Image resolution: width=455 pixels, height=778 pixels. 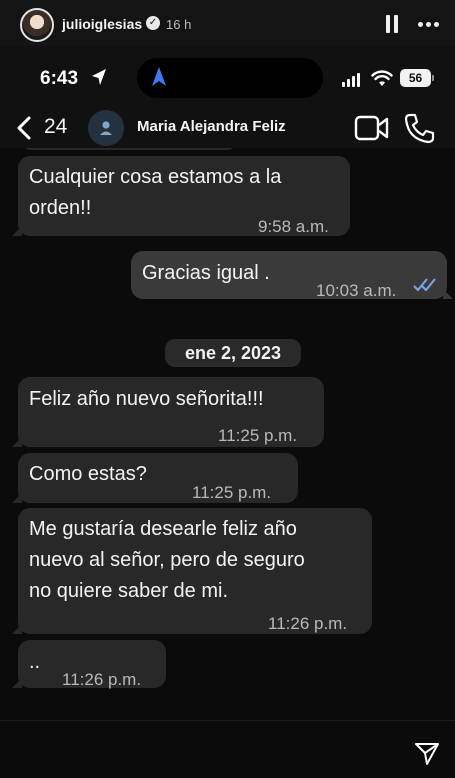 I want to click on battery-tip, so click(x=433, y=78).